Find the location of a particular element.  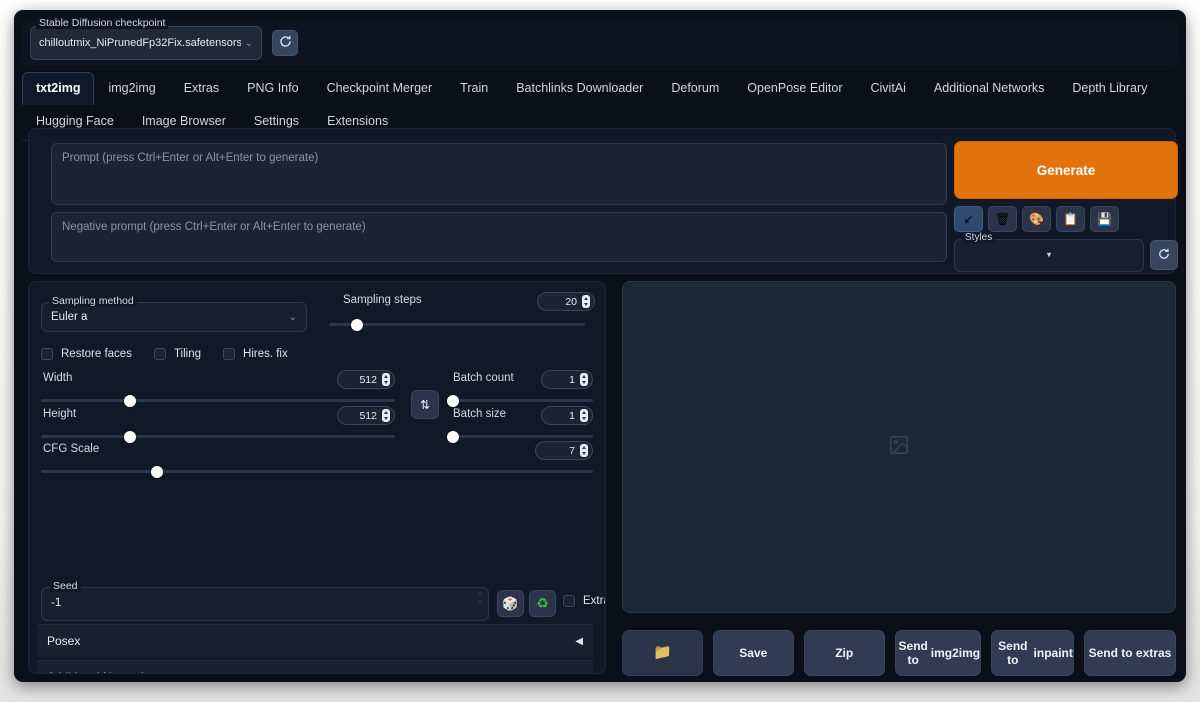

tab-additional-networks: Additional Networks is located at coordinates (989, 88).